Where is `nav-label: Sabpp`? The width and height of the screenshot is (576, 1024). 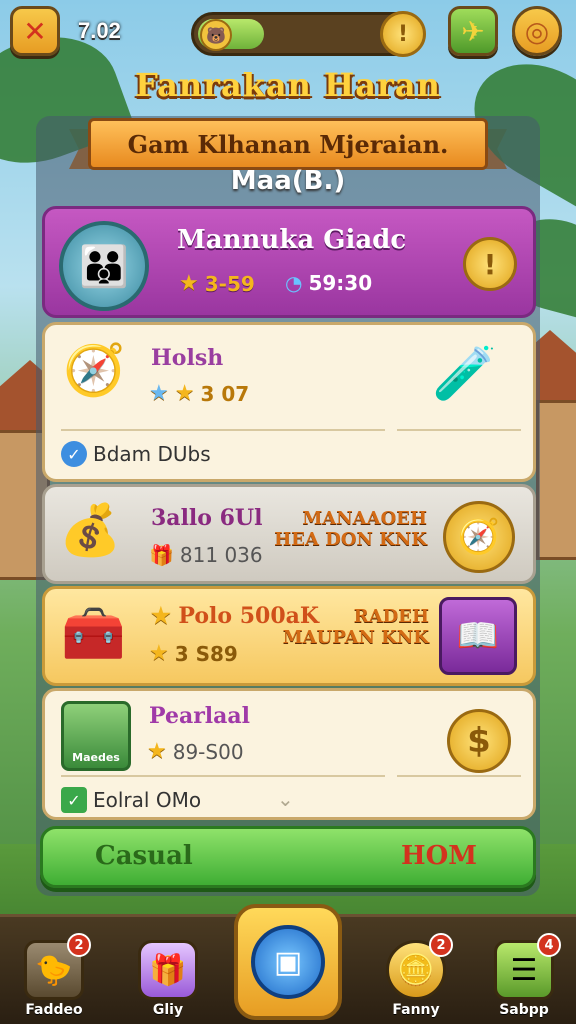
nav-label: Sabpp is located at coordinates (524, 1010).